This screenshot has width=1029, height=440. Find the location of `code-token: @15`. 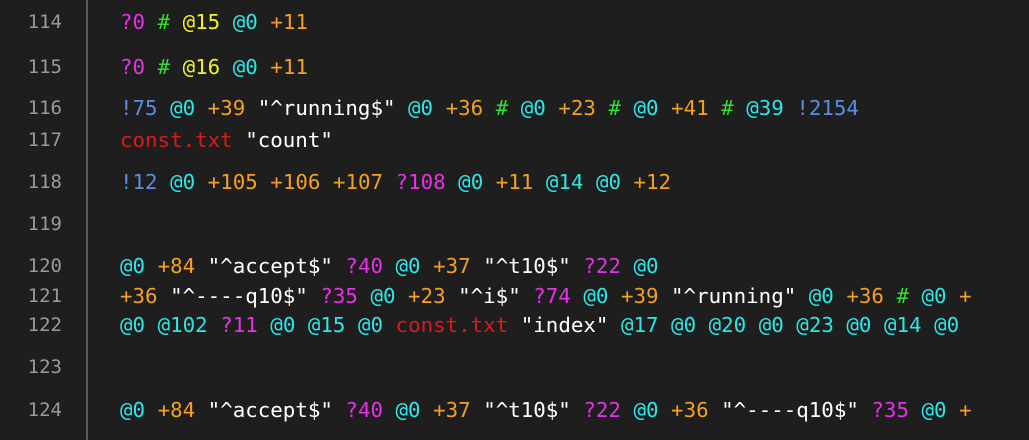

code-token: @15 is located at coordinates (201, 22).